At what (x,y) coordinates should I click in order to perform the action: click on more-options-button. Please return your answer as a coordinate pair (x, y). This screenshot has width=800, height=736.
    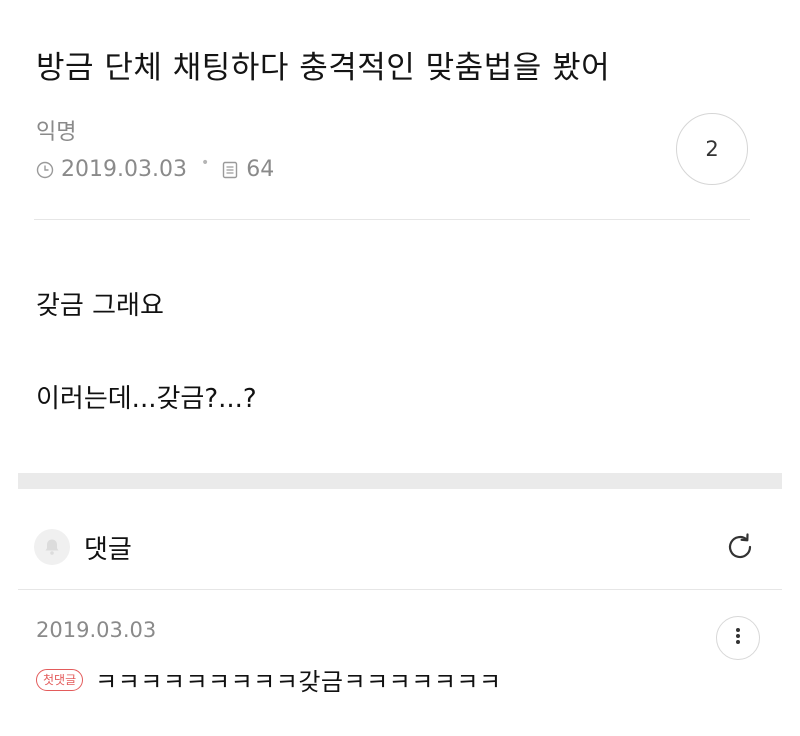
    Looking at the image, I should click on (738, 638).